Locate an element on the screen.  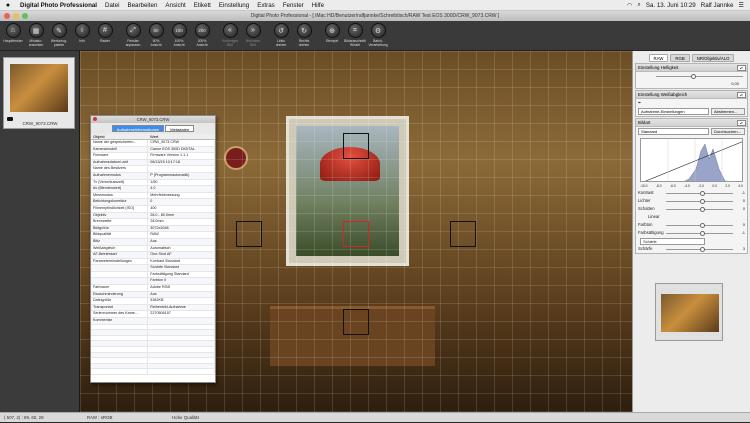
apple-menu-icon: ● is located at coordinates (8, 5).